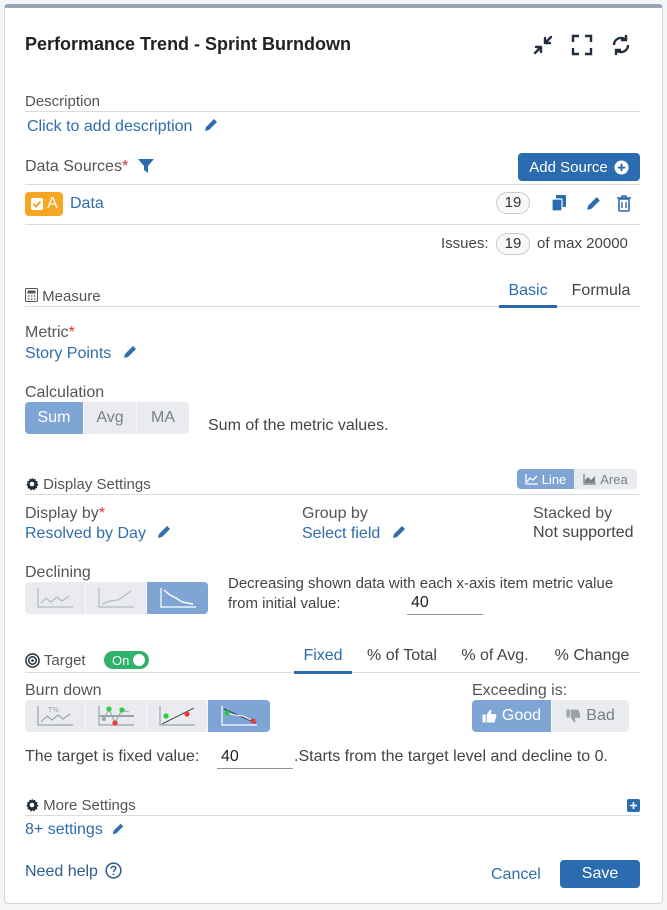  I want to click on calc-ma-button: MA, so click(163, 418).